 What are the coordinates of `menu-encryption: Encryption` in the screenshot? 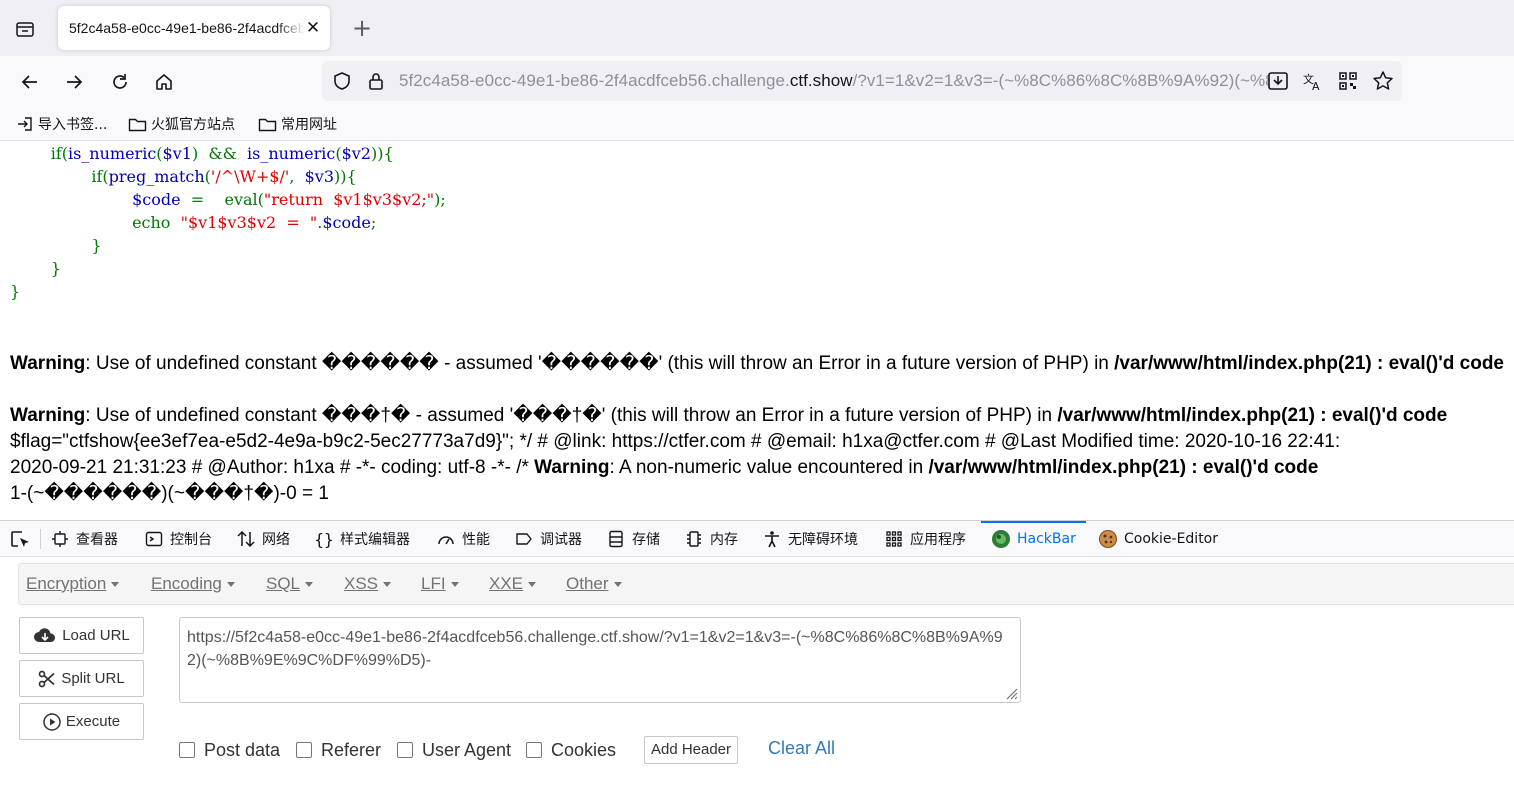 It's located at (73, 584).